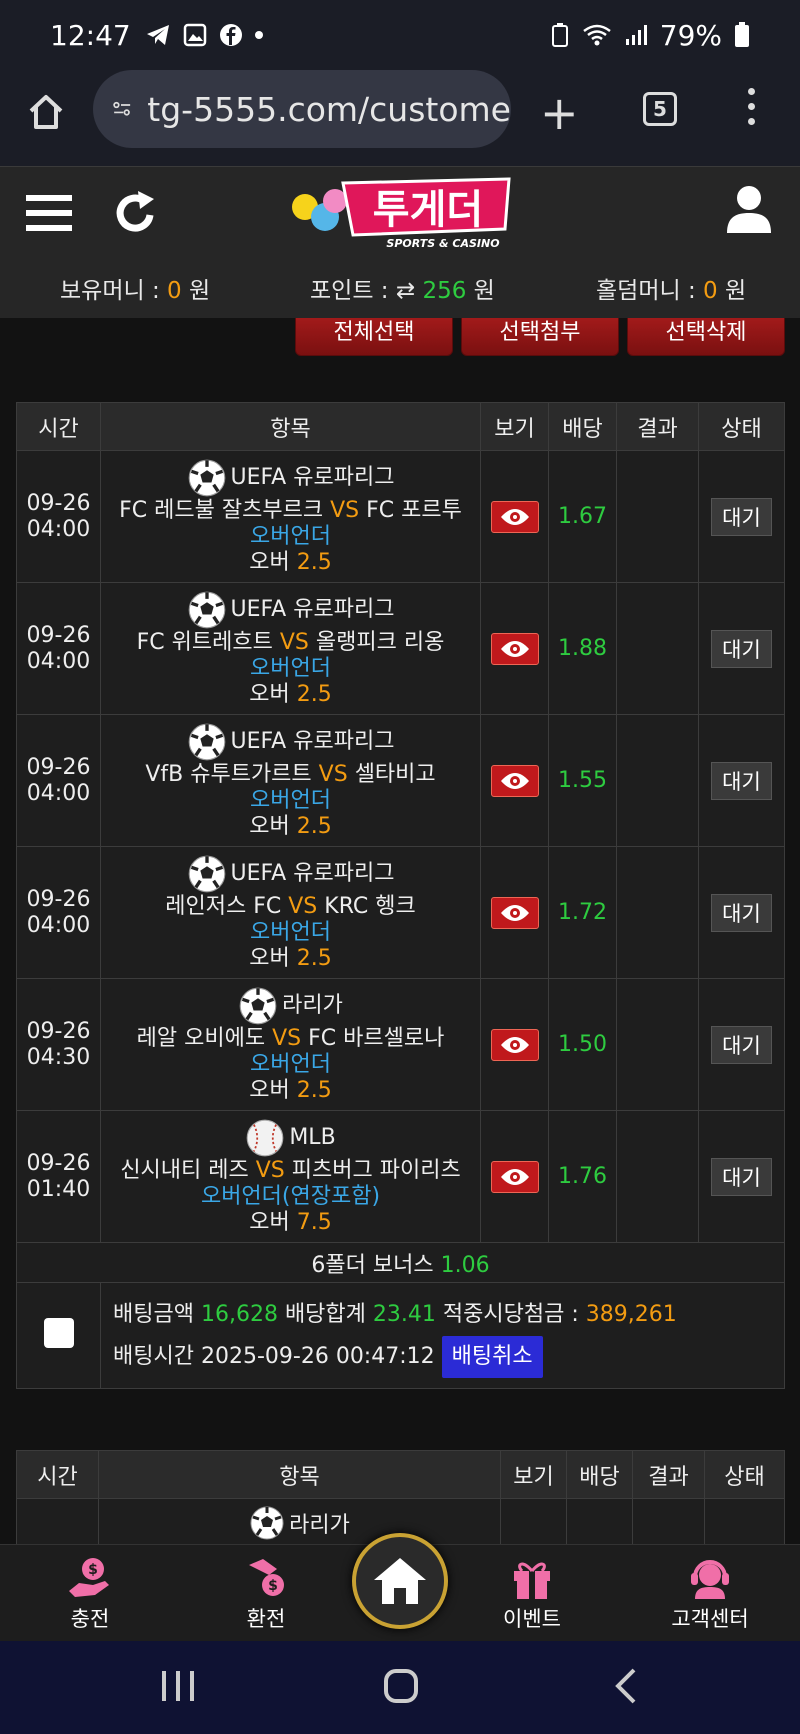 Image resolution: width=800 pixels, height=1734 pixels. I want to click on select-checkbox, so click(58, 1332).